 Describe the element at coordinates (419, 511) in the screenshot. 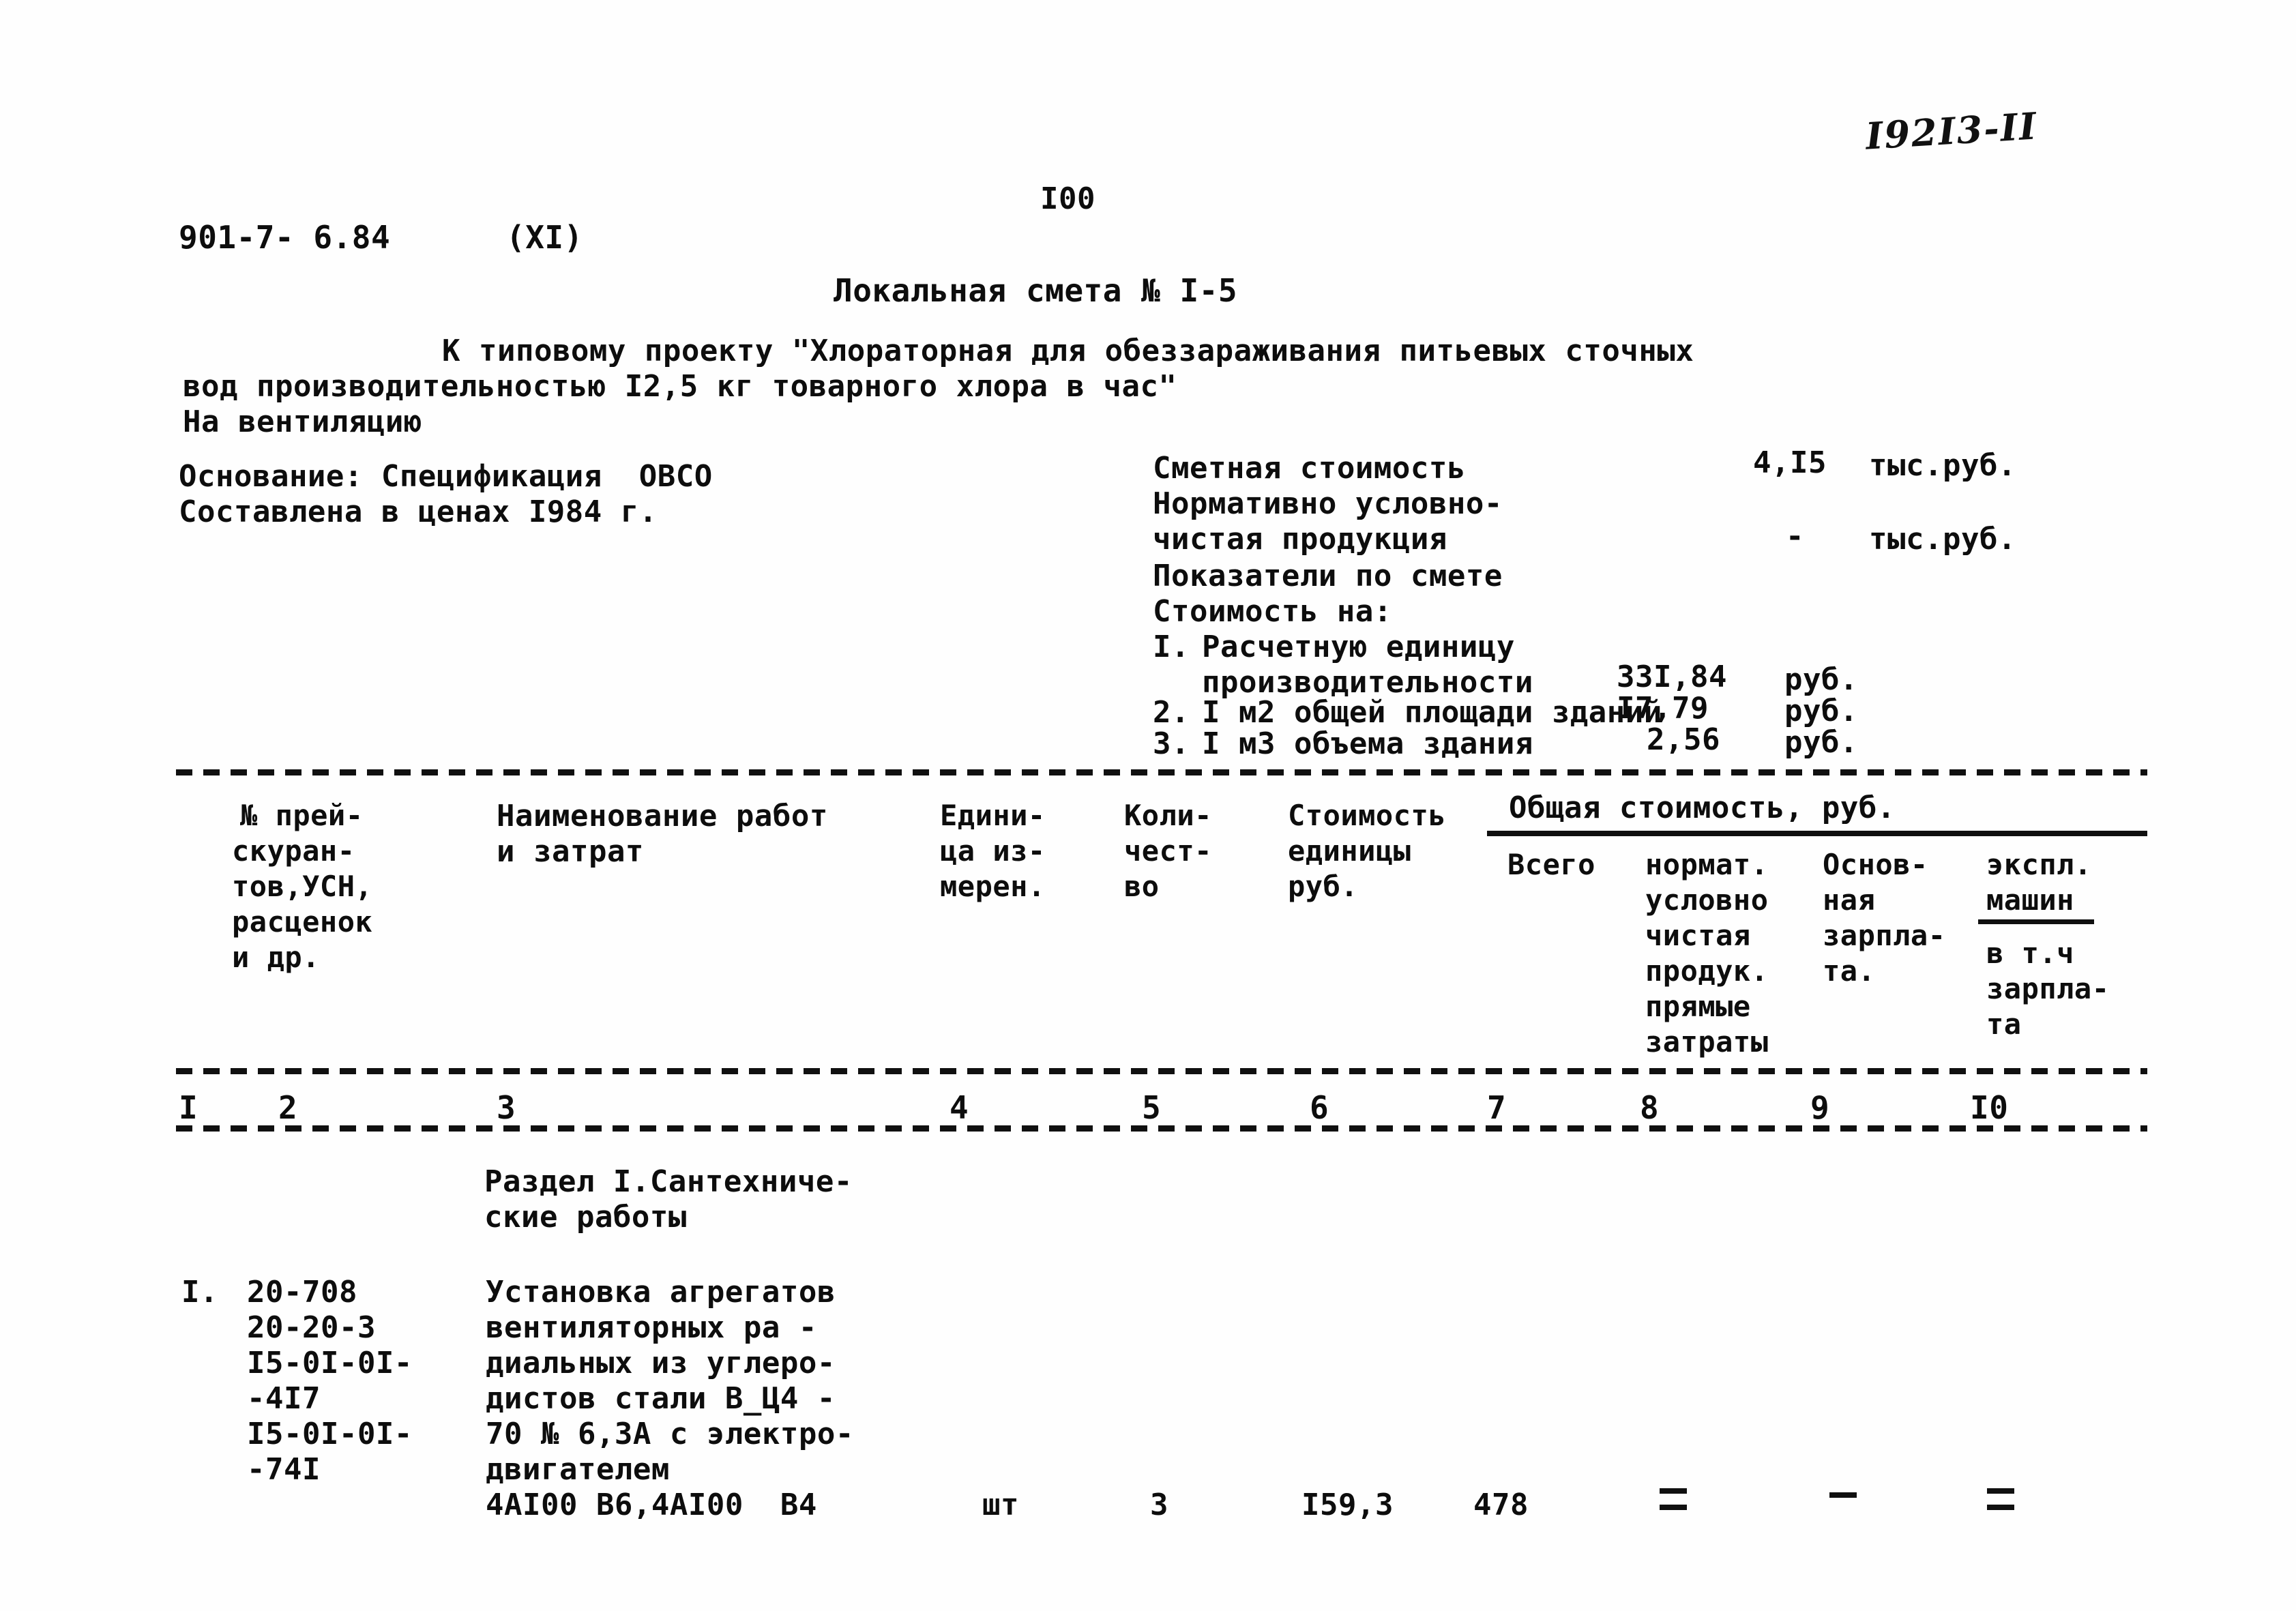

I see `basis-line-2: Составлена в ценах I984 г.` at that location.